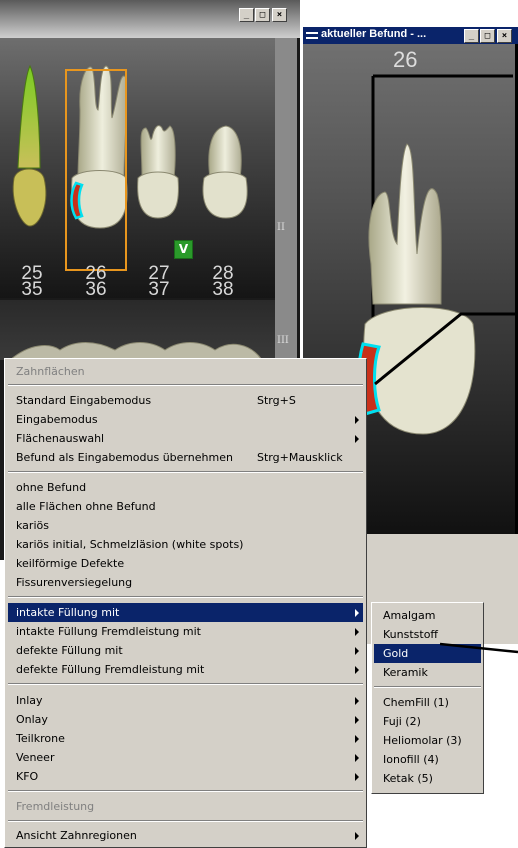  I want to click on menu-item-alle-flaechen-ohne-befund: alle Flächen ohne Befund, so click(185, 506).